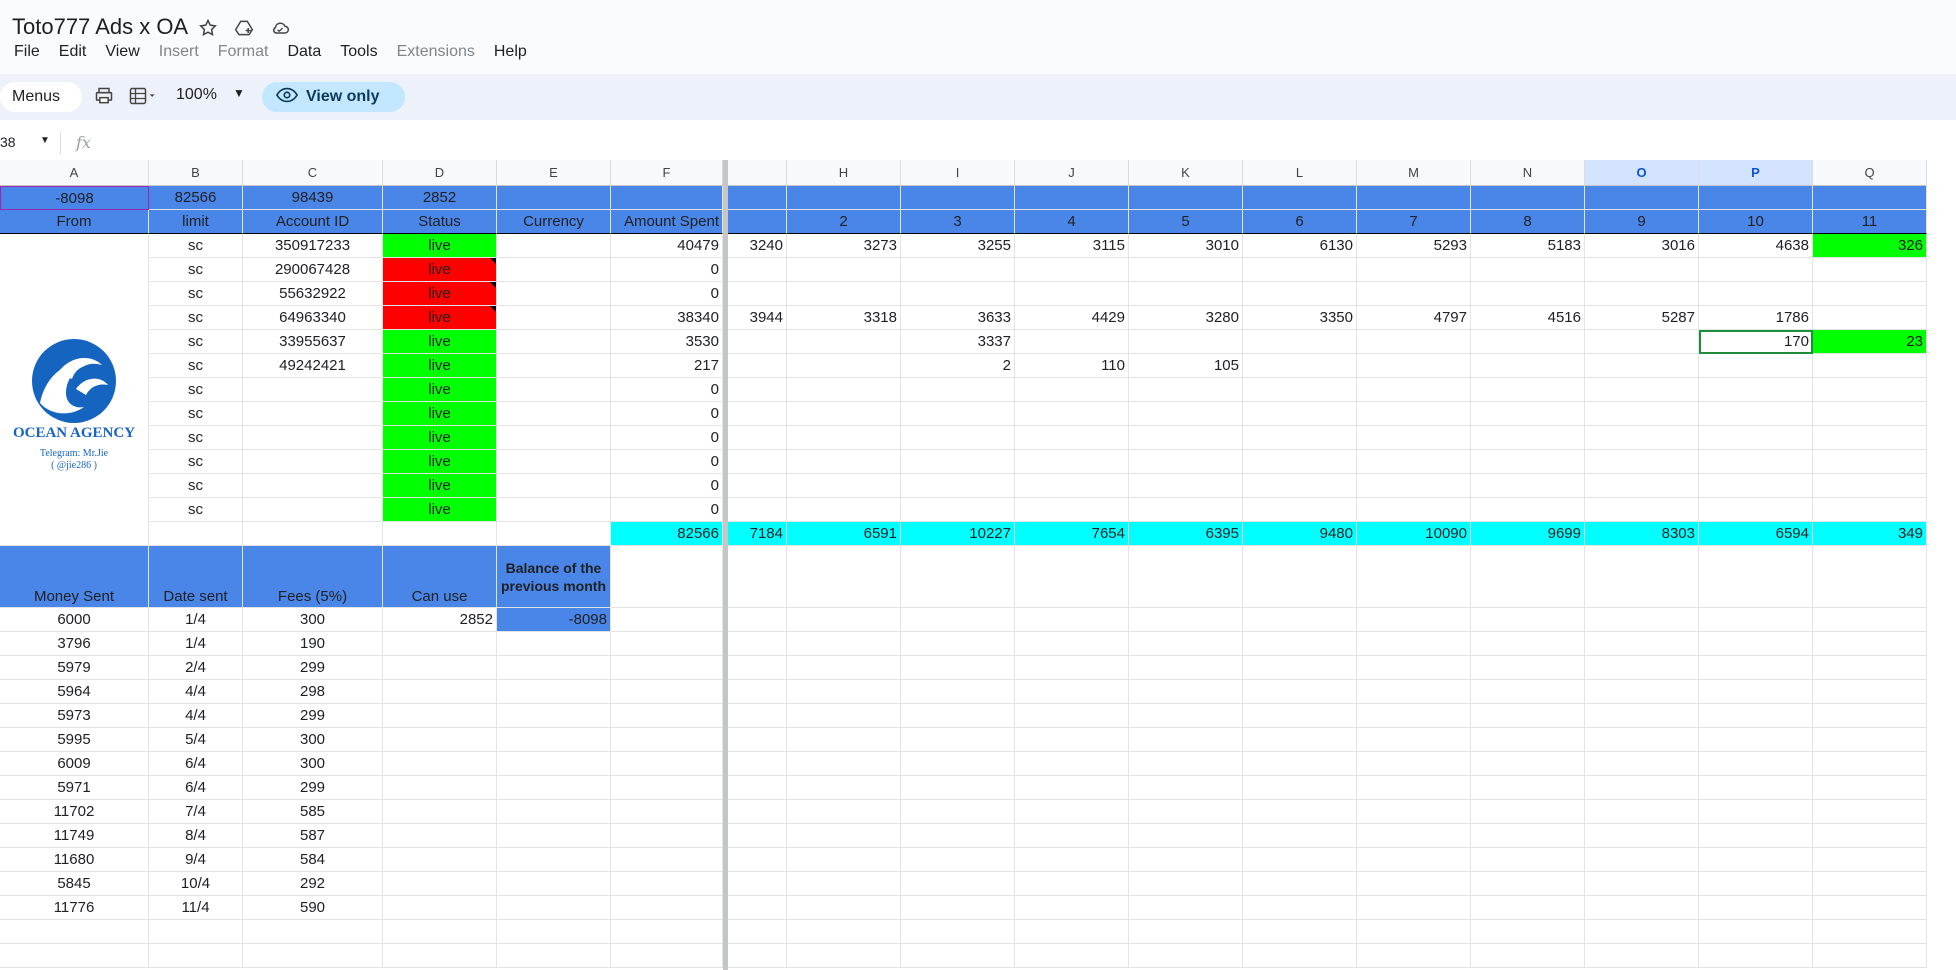  I want to click on account-id-cell, so click(313, 462).